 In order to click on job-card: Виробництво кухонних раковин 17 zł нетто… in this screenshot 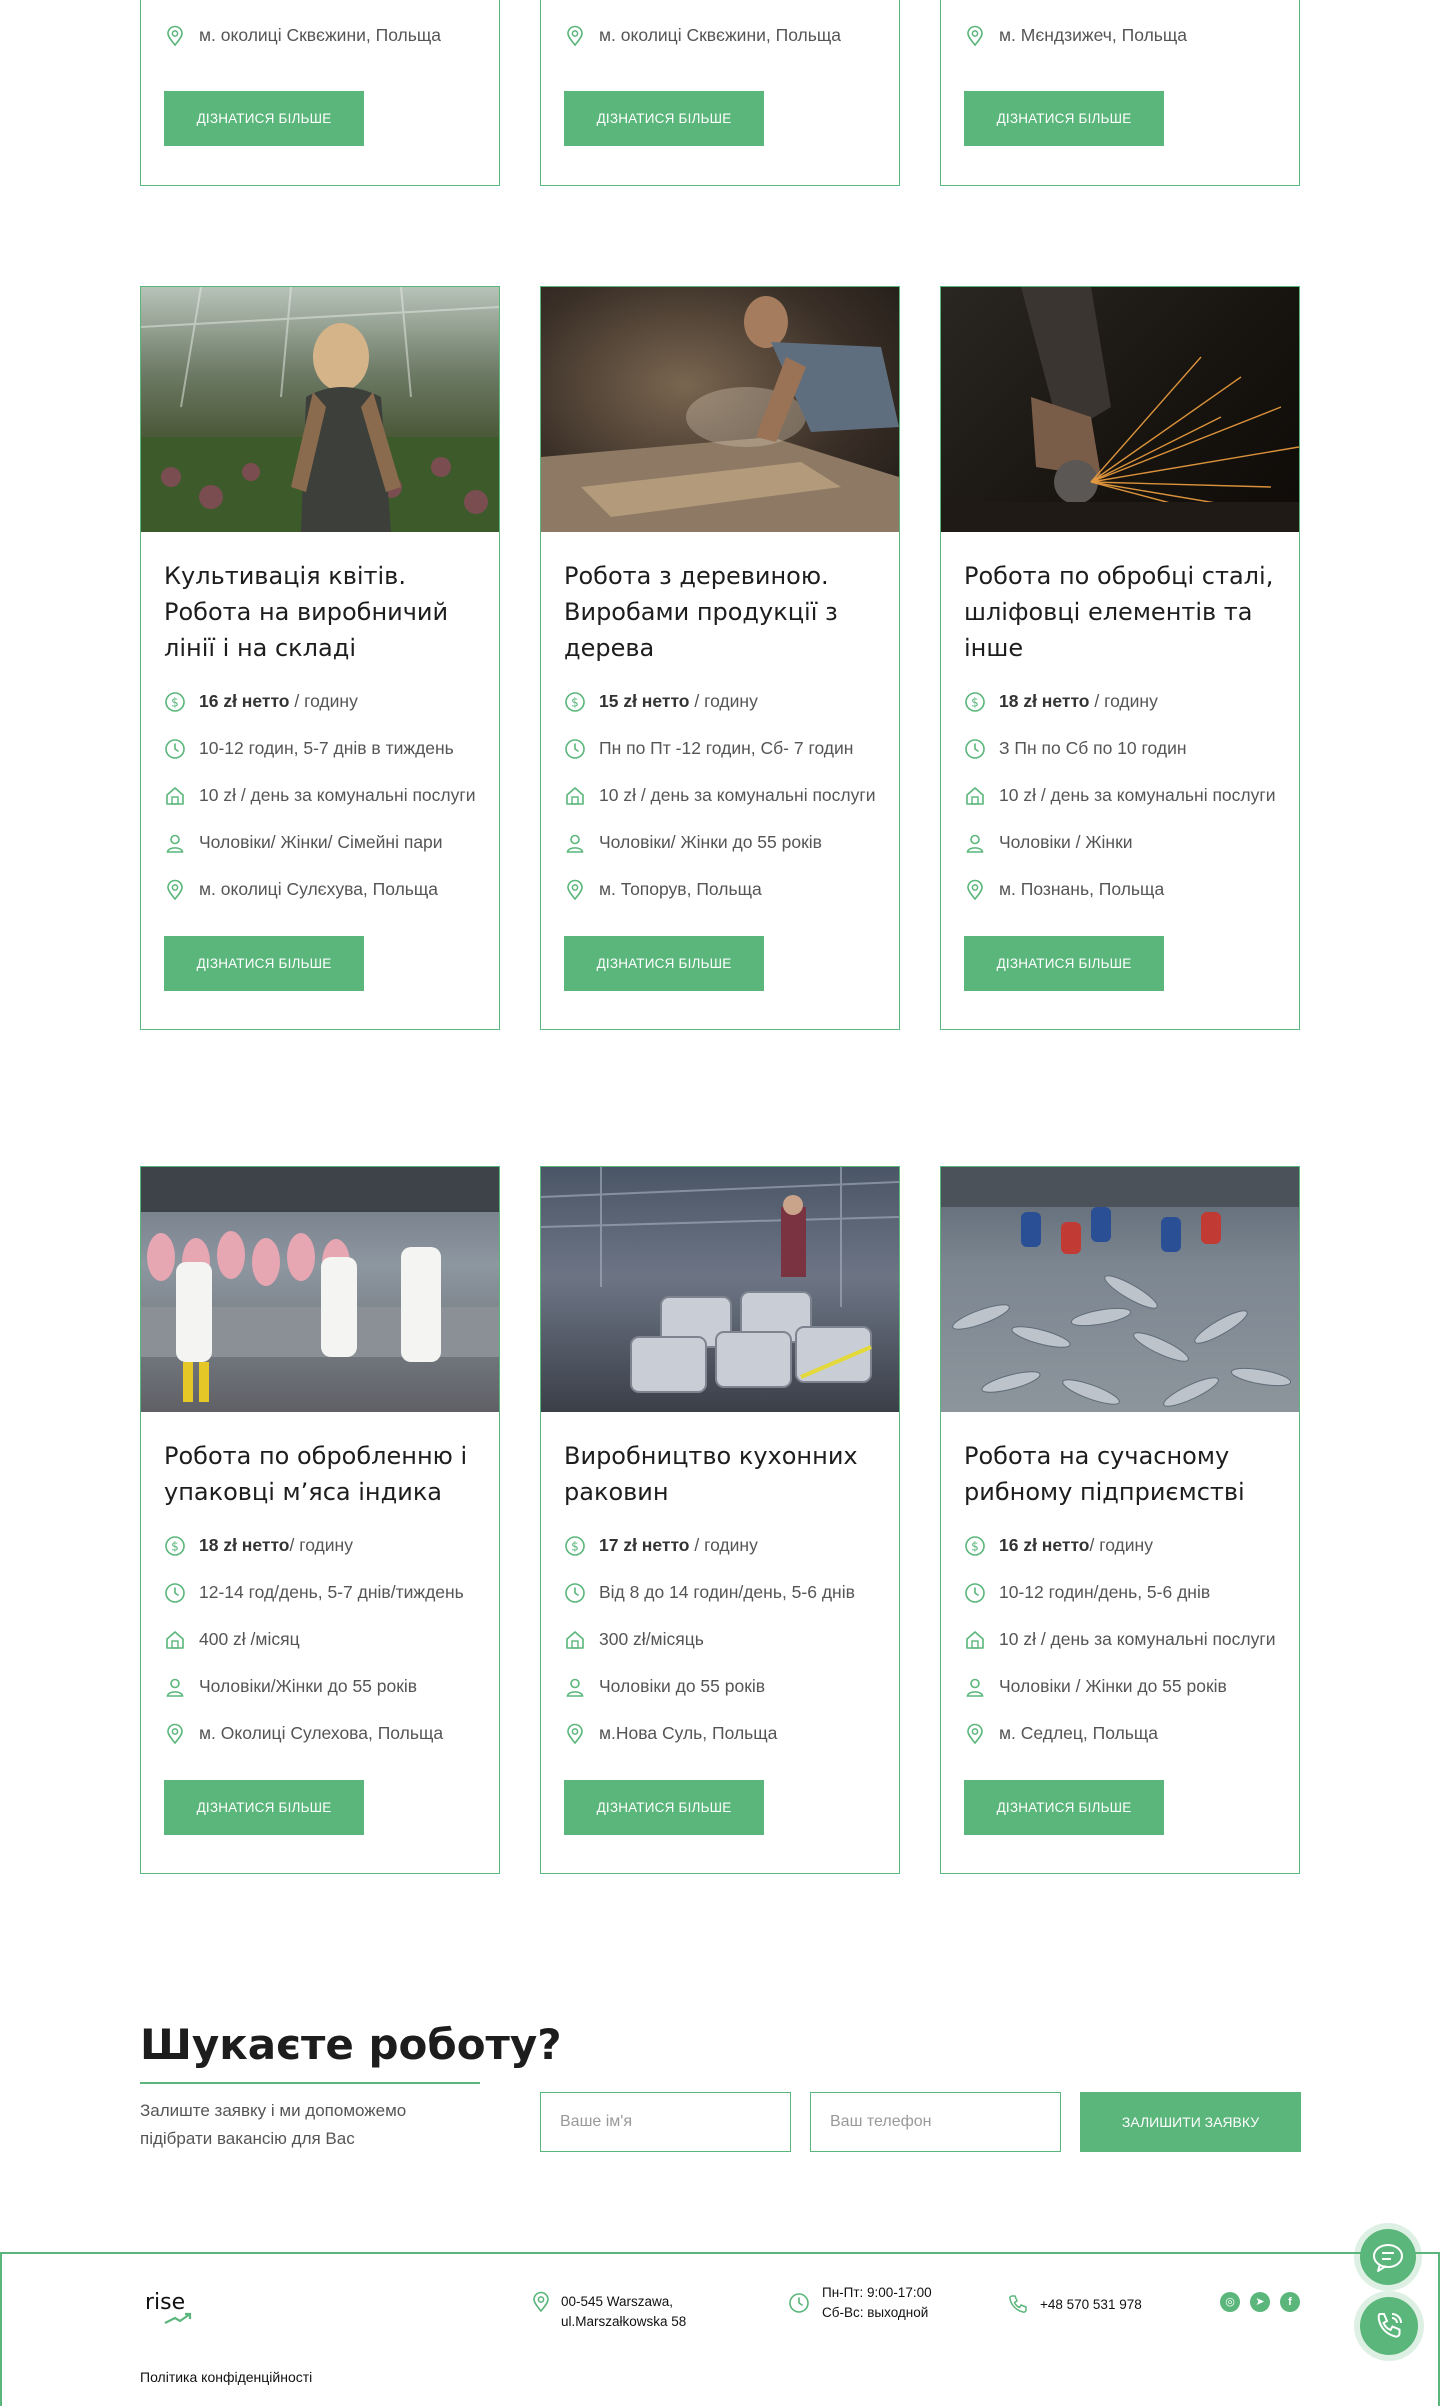, I will do `click(720, 1520)`.